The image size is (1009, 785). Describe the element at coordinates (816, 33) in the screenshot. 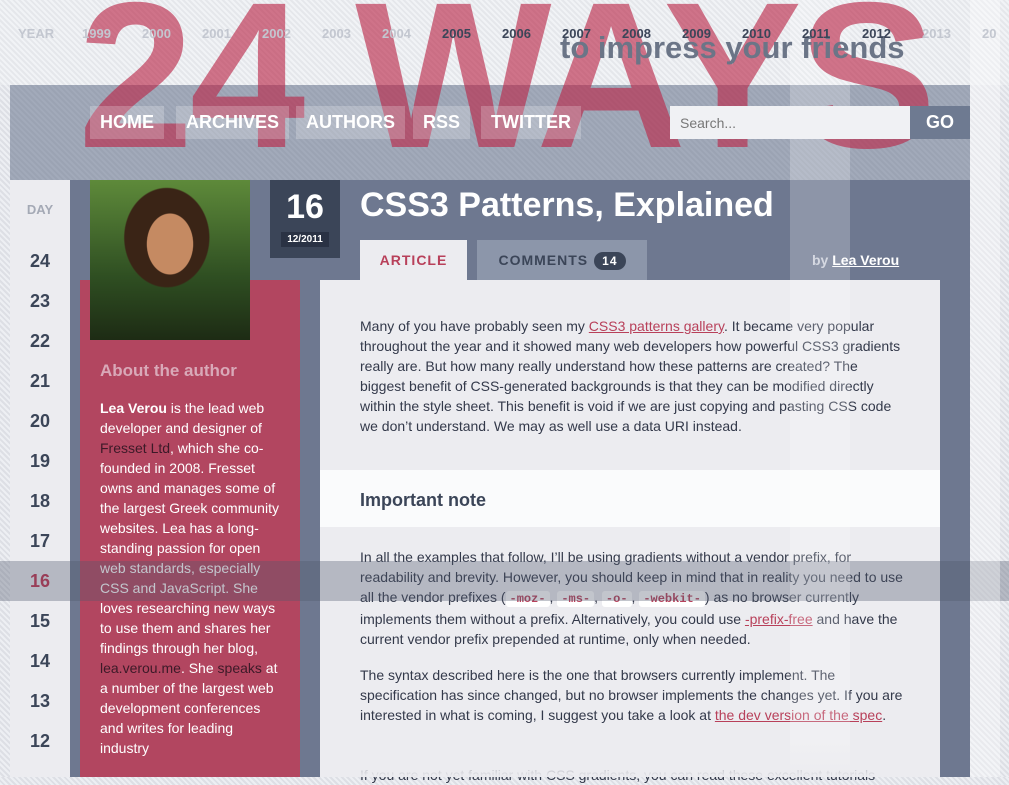

I see `year-link: 2011` at that location.